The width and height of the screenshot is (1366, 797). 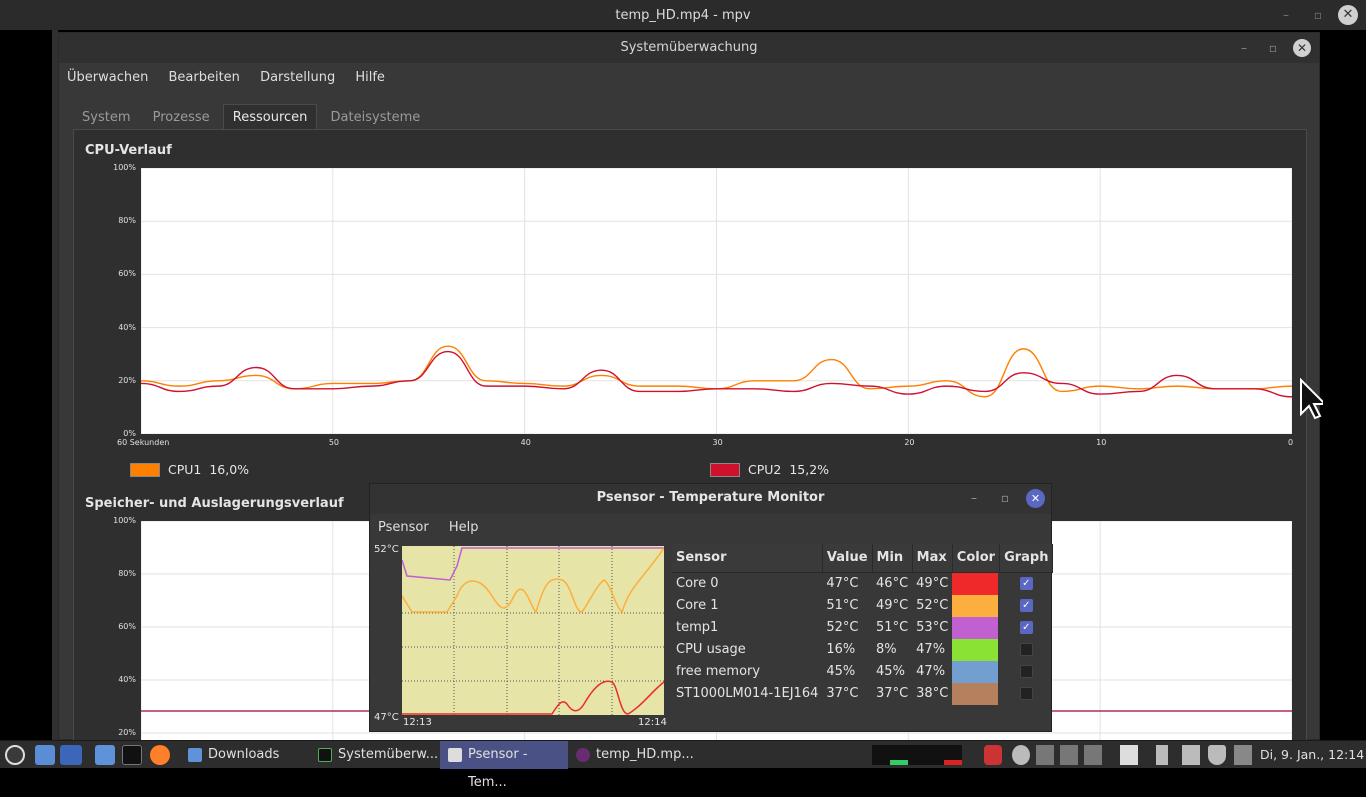 I want to click on swap-monitor-applet, so click(x=917, y=755).